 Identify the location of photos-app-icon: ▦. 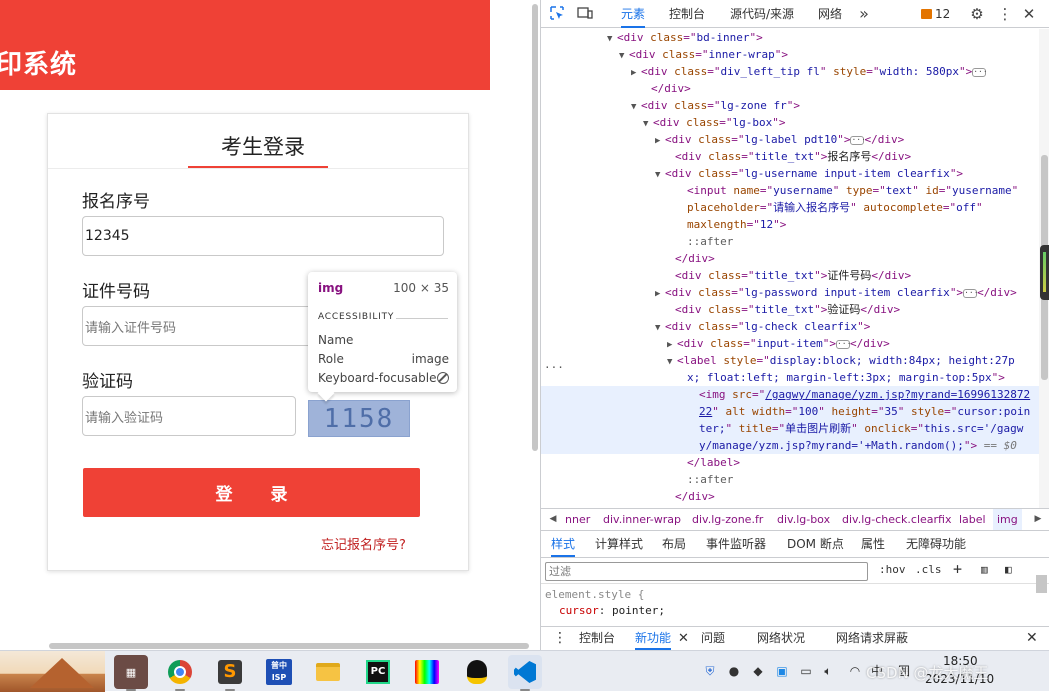
(131, 673).